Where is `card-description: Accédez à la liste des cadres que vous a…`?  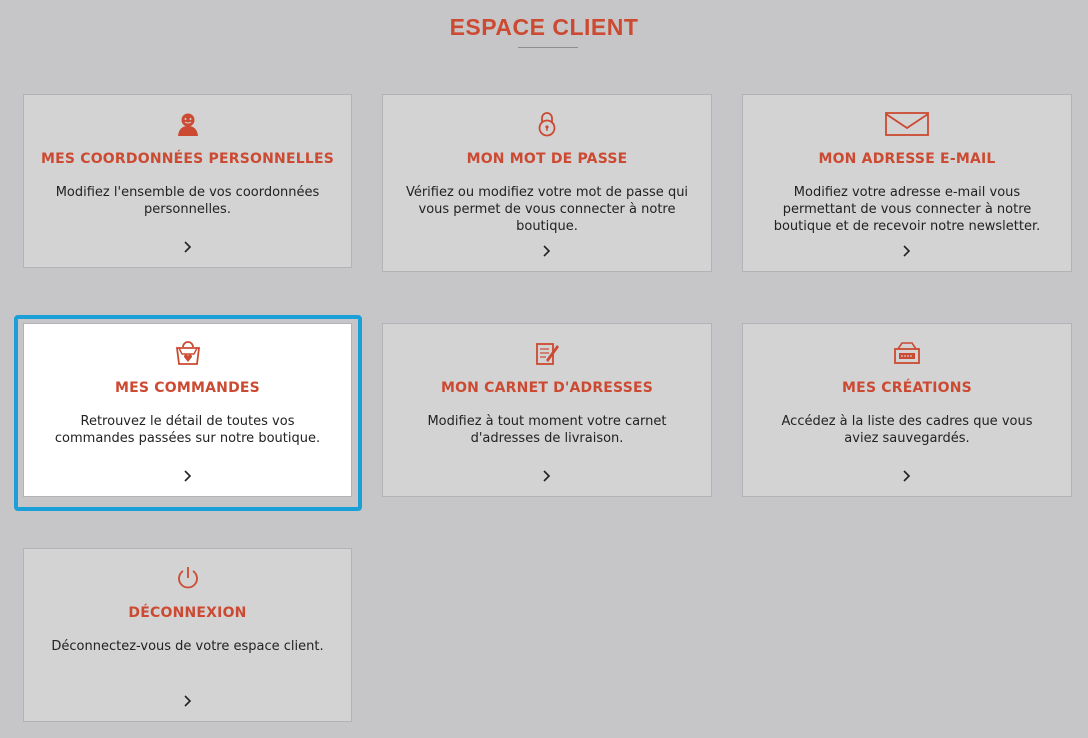 card-description: Accédez à la liste des cadres que vous a… is located at coordinates (907, 430).